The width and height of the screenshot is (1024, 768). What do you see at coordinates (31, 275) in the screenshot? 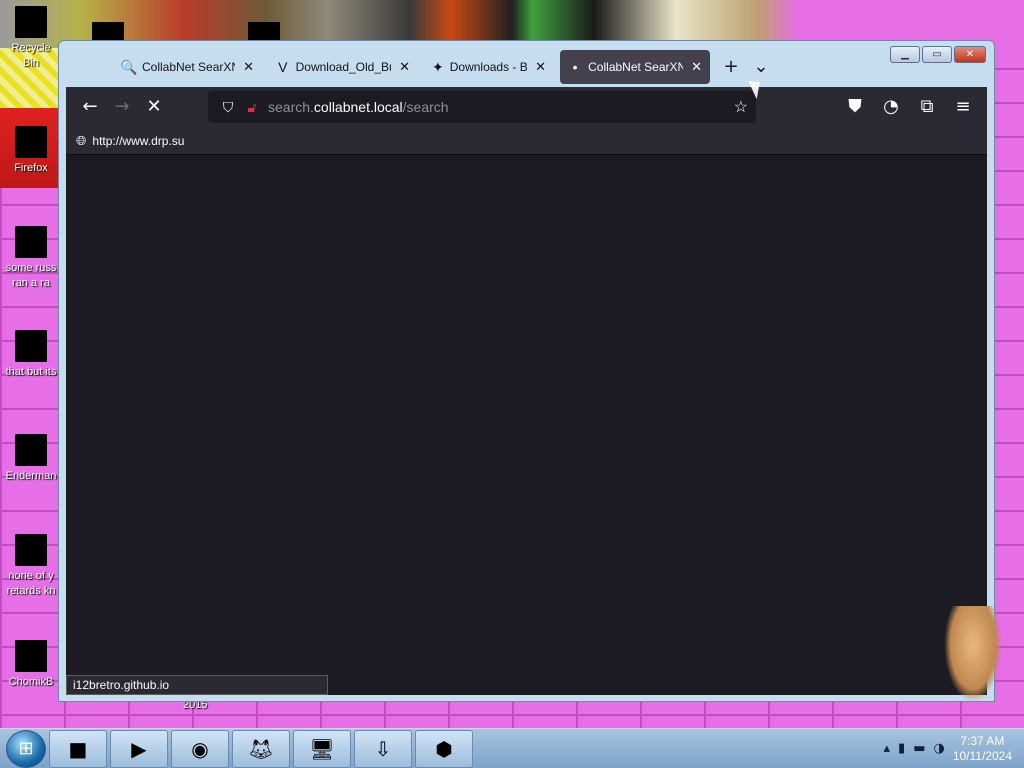
I see `desktop-icon-label: some russ ran a ra` at bounding box center [31, 275].